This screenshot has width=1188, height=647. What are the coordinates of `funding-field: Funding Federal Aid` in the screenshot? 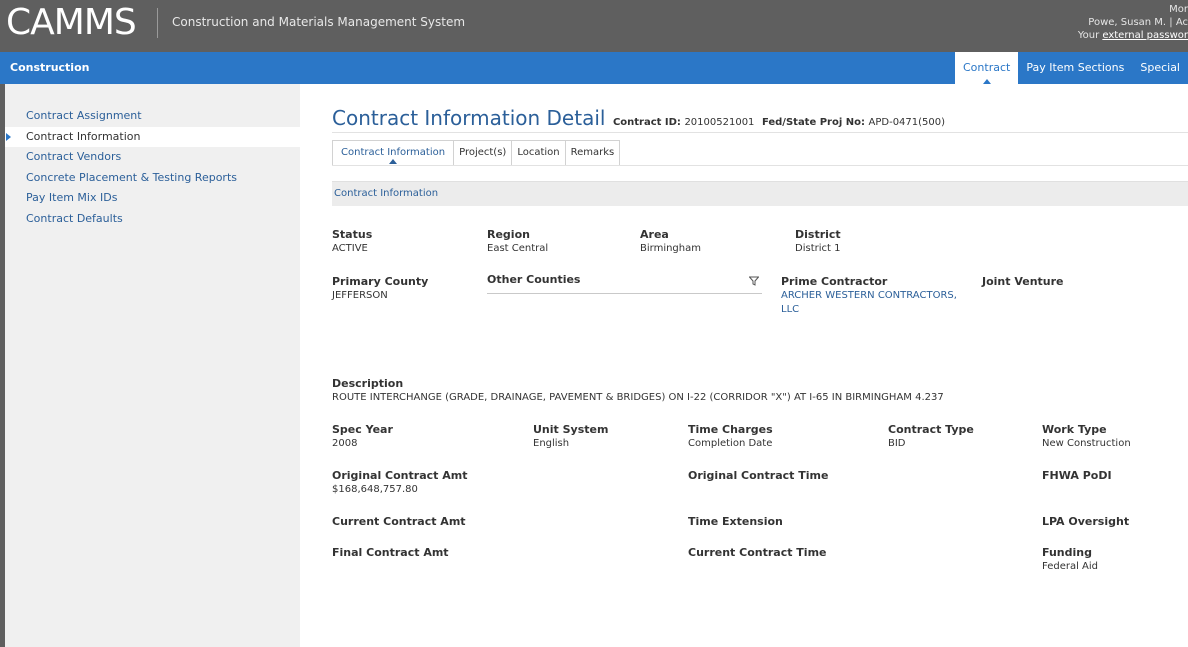 It's located at (1070, 560).